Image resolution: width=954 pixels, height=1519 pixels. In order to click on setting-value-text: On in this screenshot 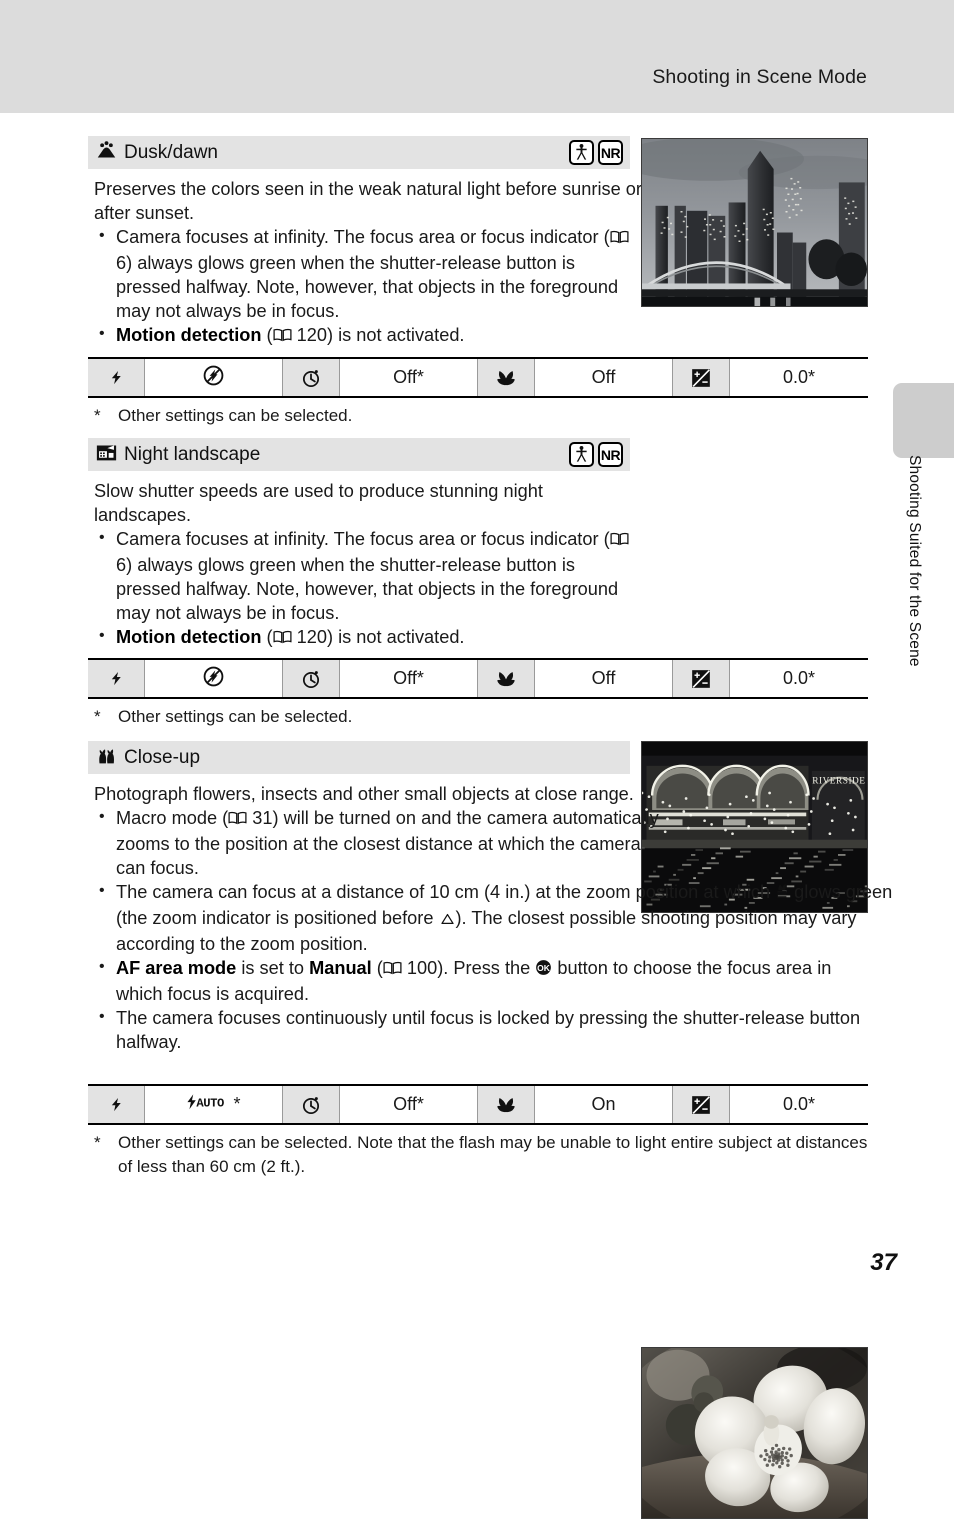, I will do `click(603, 1104)`.